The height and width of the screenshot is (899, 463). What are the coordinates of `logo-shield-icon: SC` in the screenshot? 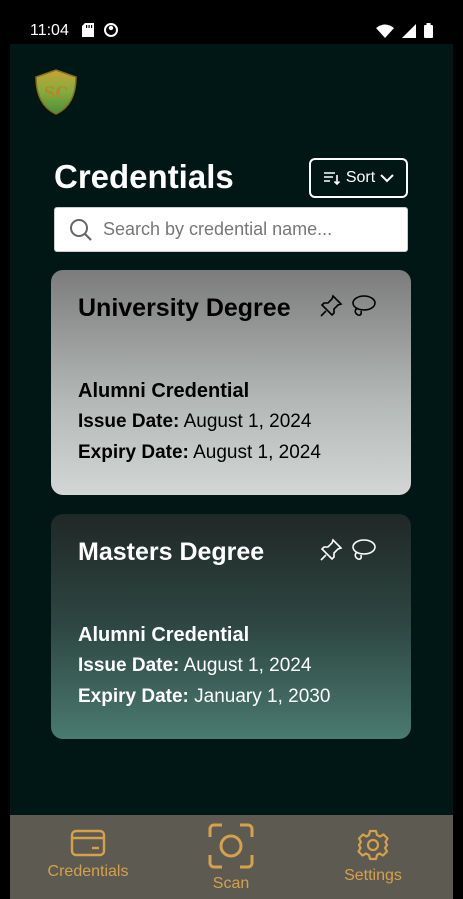 It's located at (56, 92).